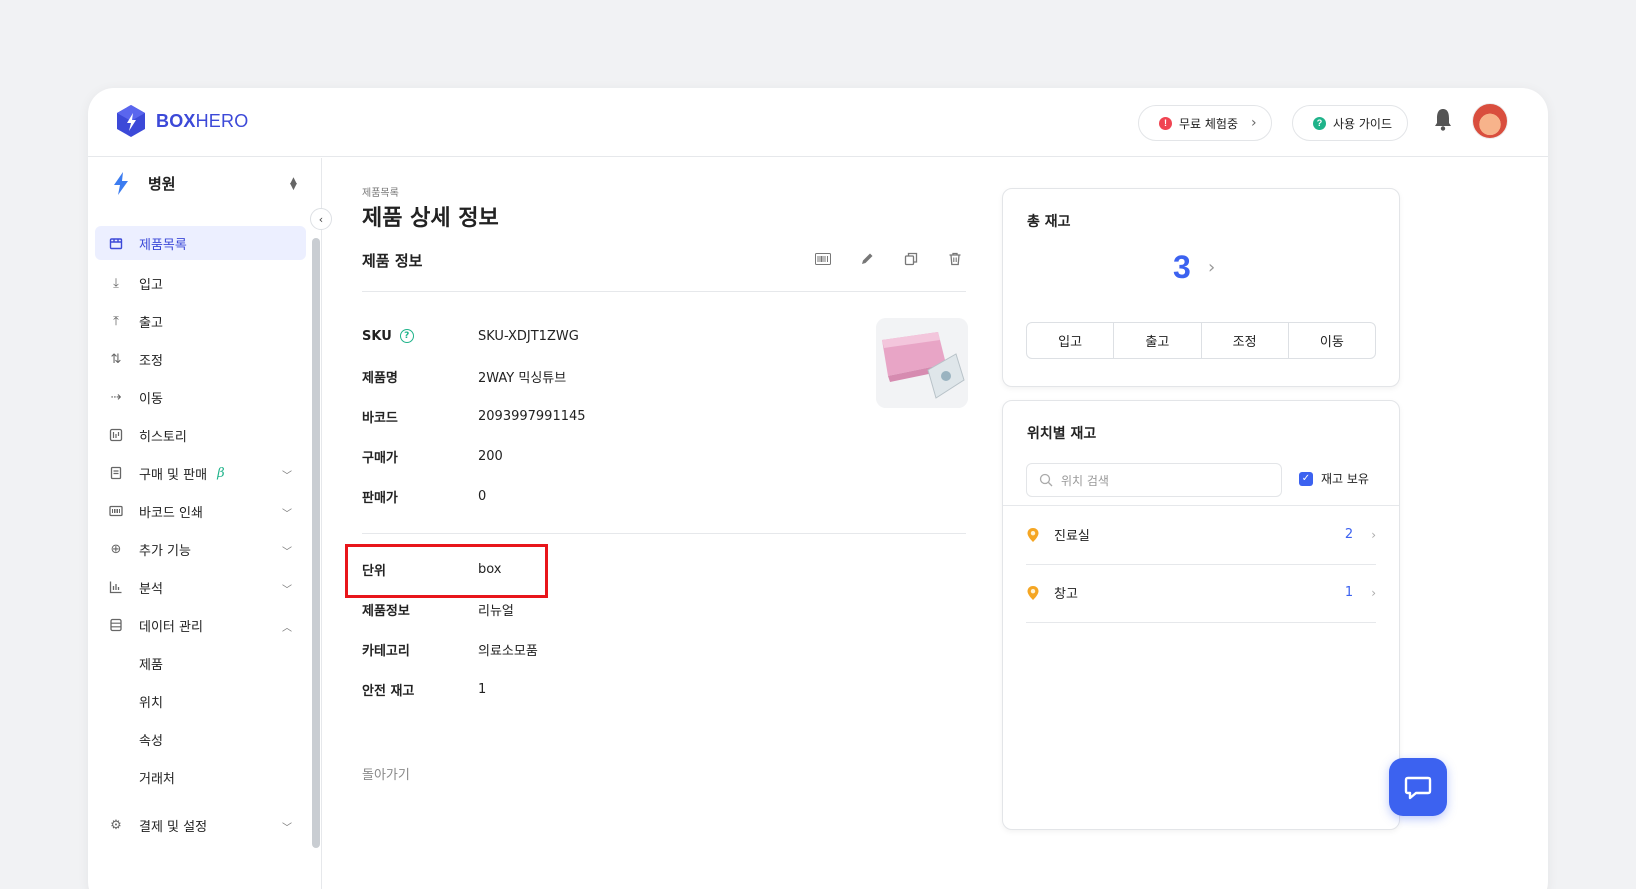 The height and width of the screenshot is (889, 1636). I want to click on sidebar-item-analytics: 분석 ﹀, so click(200, 587).